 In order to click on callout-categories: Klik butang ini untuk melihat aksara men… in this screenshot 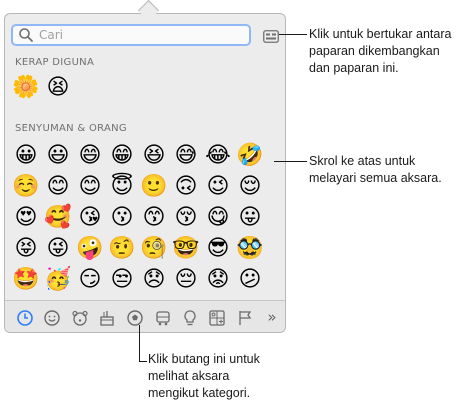, I will do `click(204, 376)`.